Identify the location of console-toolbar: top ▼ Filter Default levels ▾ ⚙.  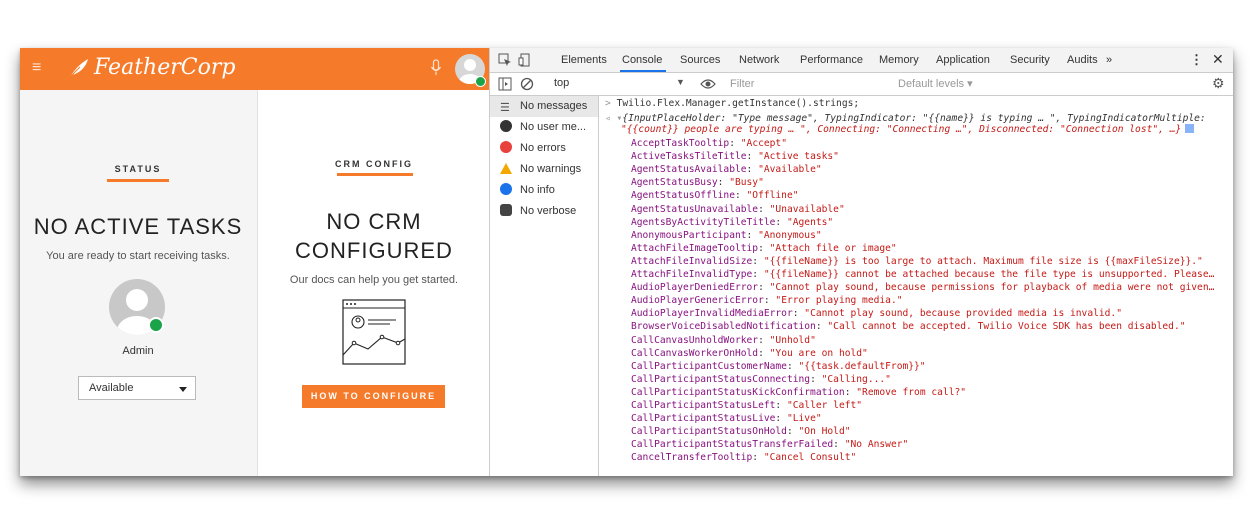
(861, 84).